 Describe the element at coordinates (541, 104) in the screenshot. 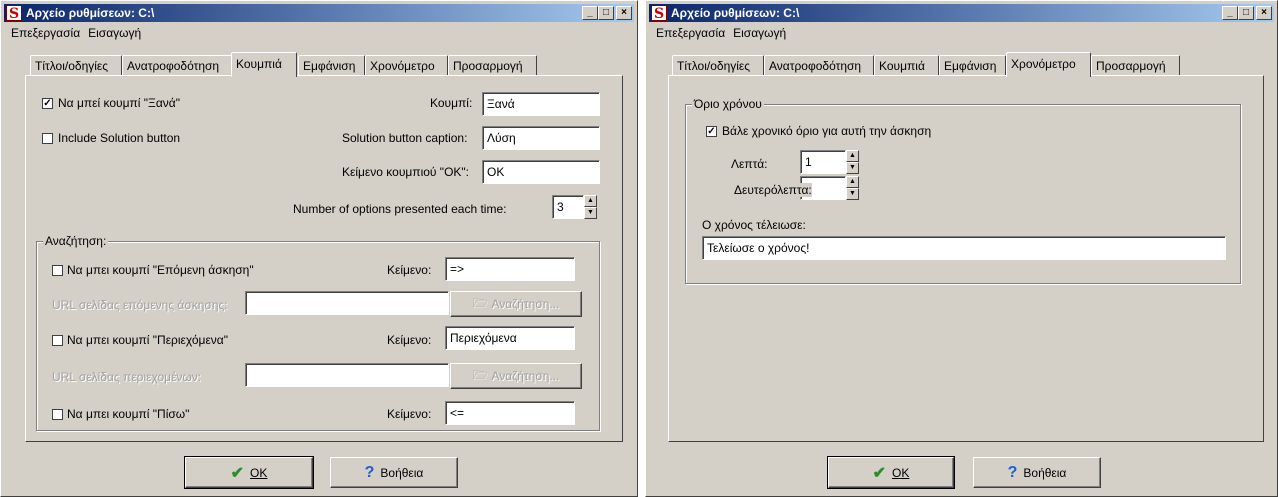

I see `button-caption-input: Ξανά` at that location.